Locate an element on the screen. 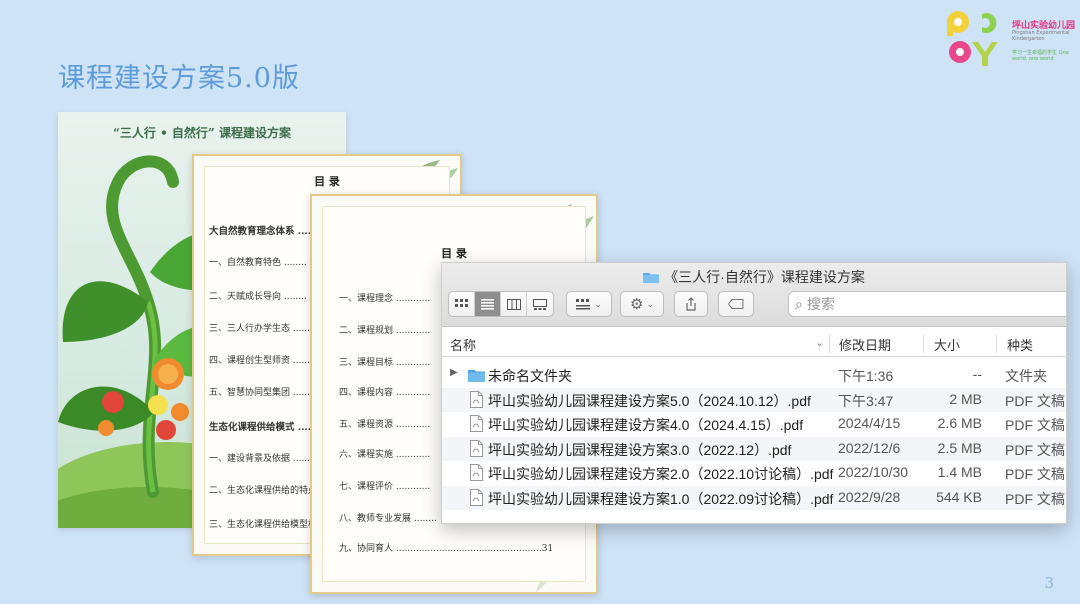  tag-icon is located at coordinates (736, 304).